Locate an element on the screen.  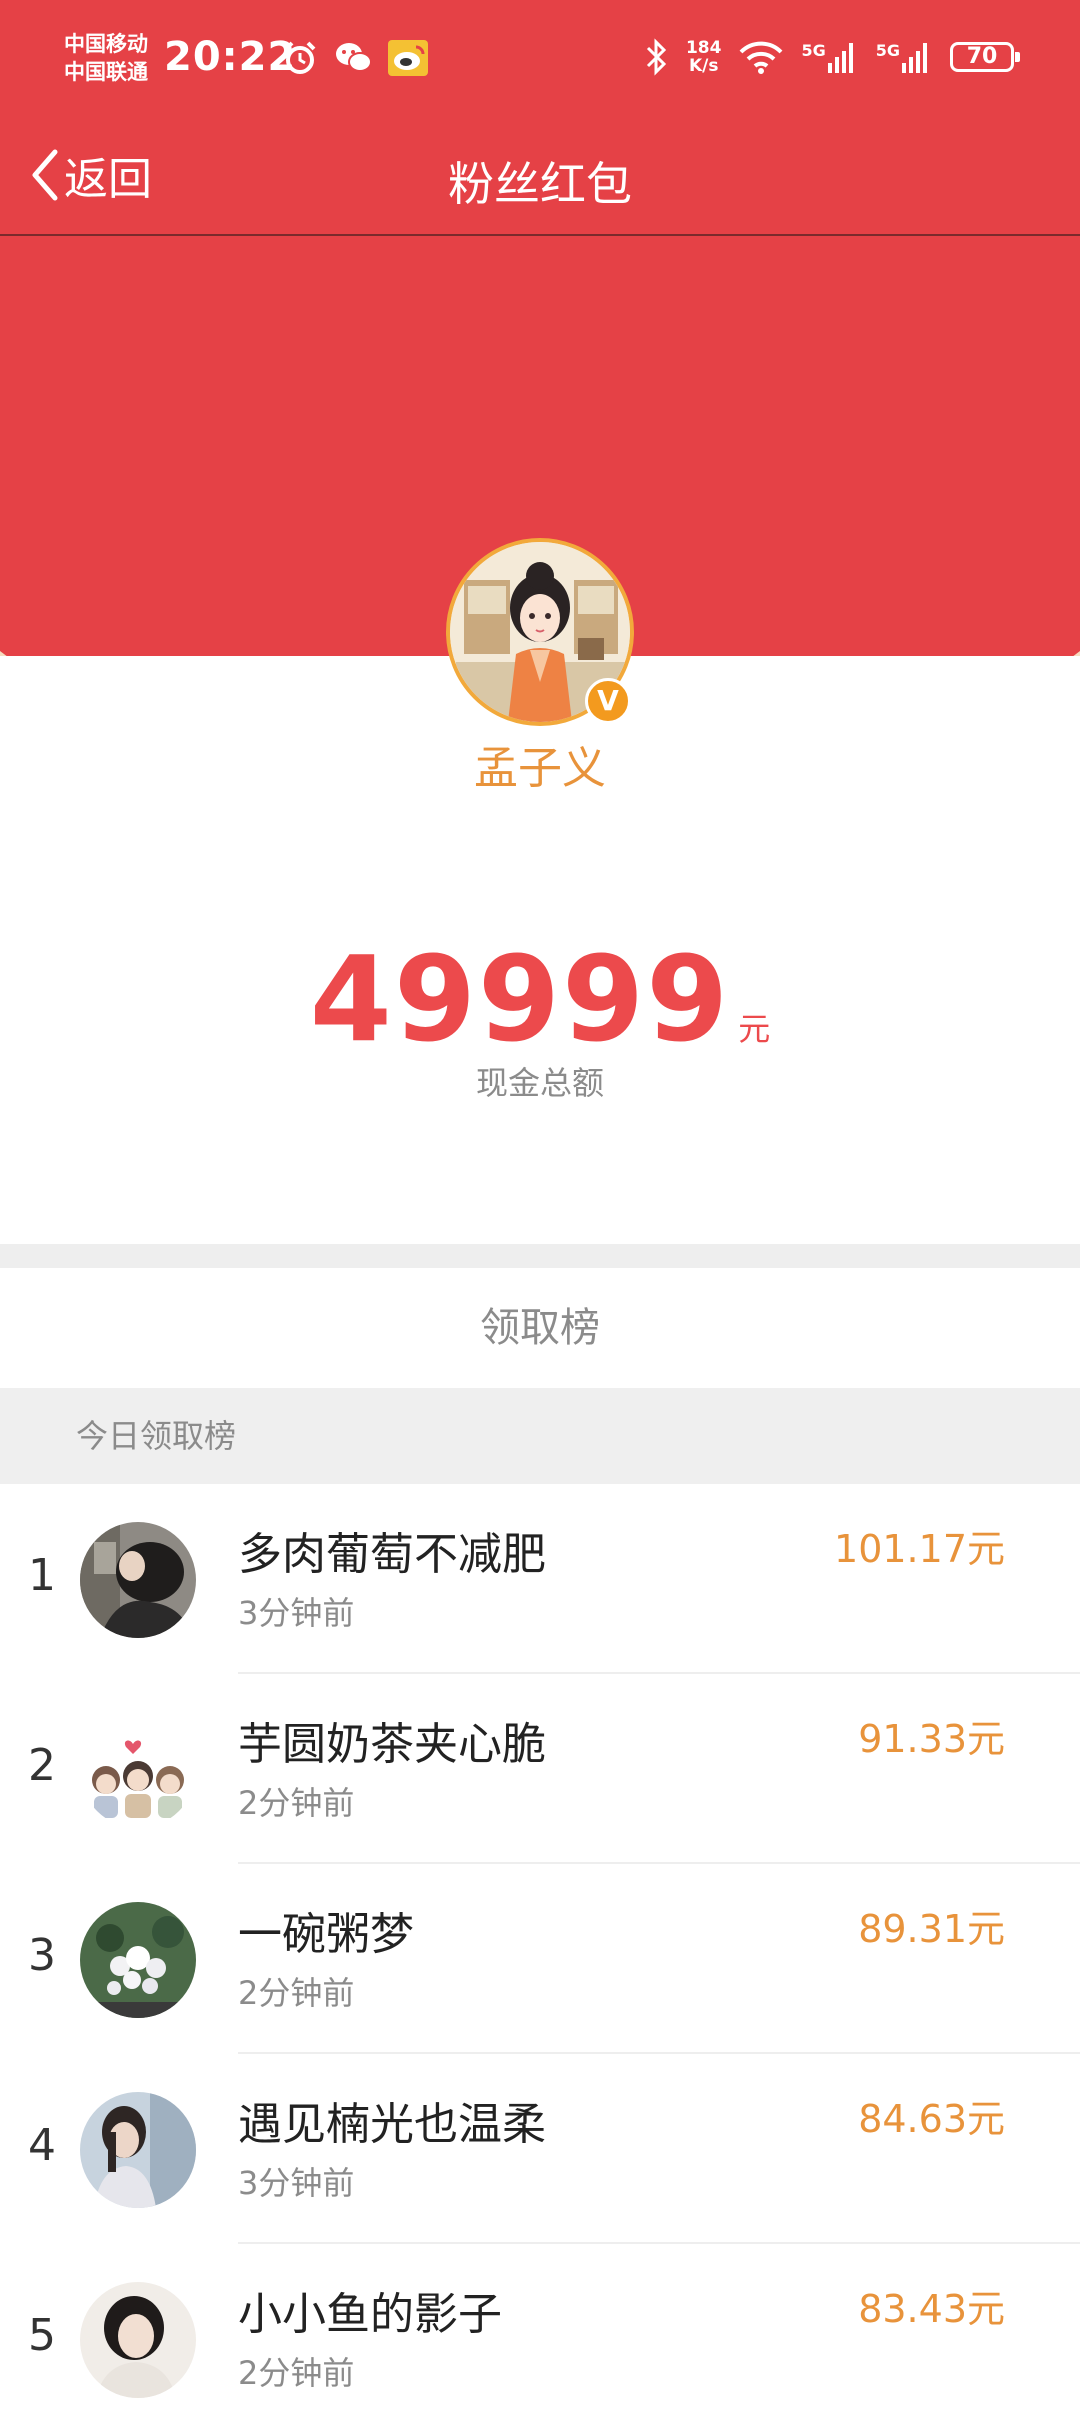
today-leaderboard-bar: 今日领取榜 is located at coordinates (540, 1436).